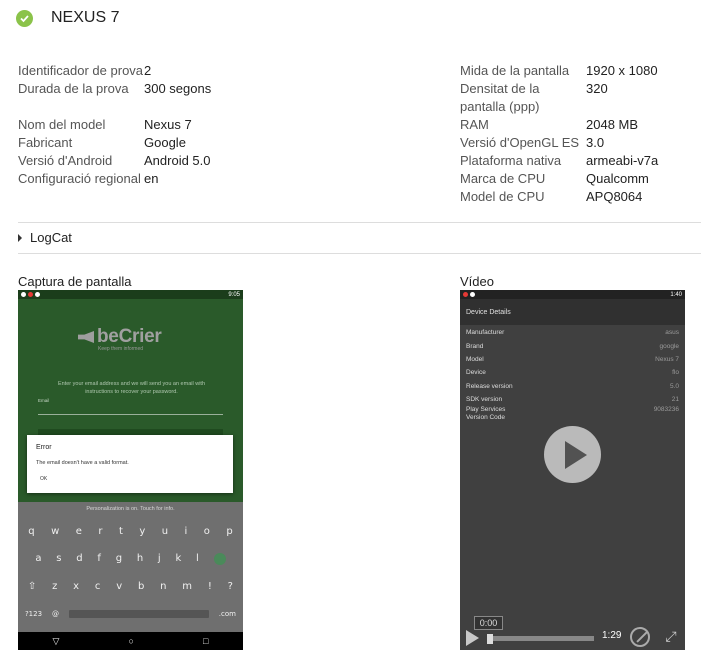 The image size is (701, 665). What do you see at coordinates (484, 400) in the screenshot?
I see `detail-key: SDK version` at bounding box center [484, 400].